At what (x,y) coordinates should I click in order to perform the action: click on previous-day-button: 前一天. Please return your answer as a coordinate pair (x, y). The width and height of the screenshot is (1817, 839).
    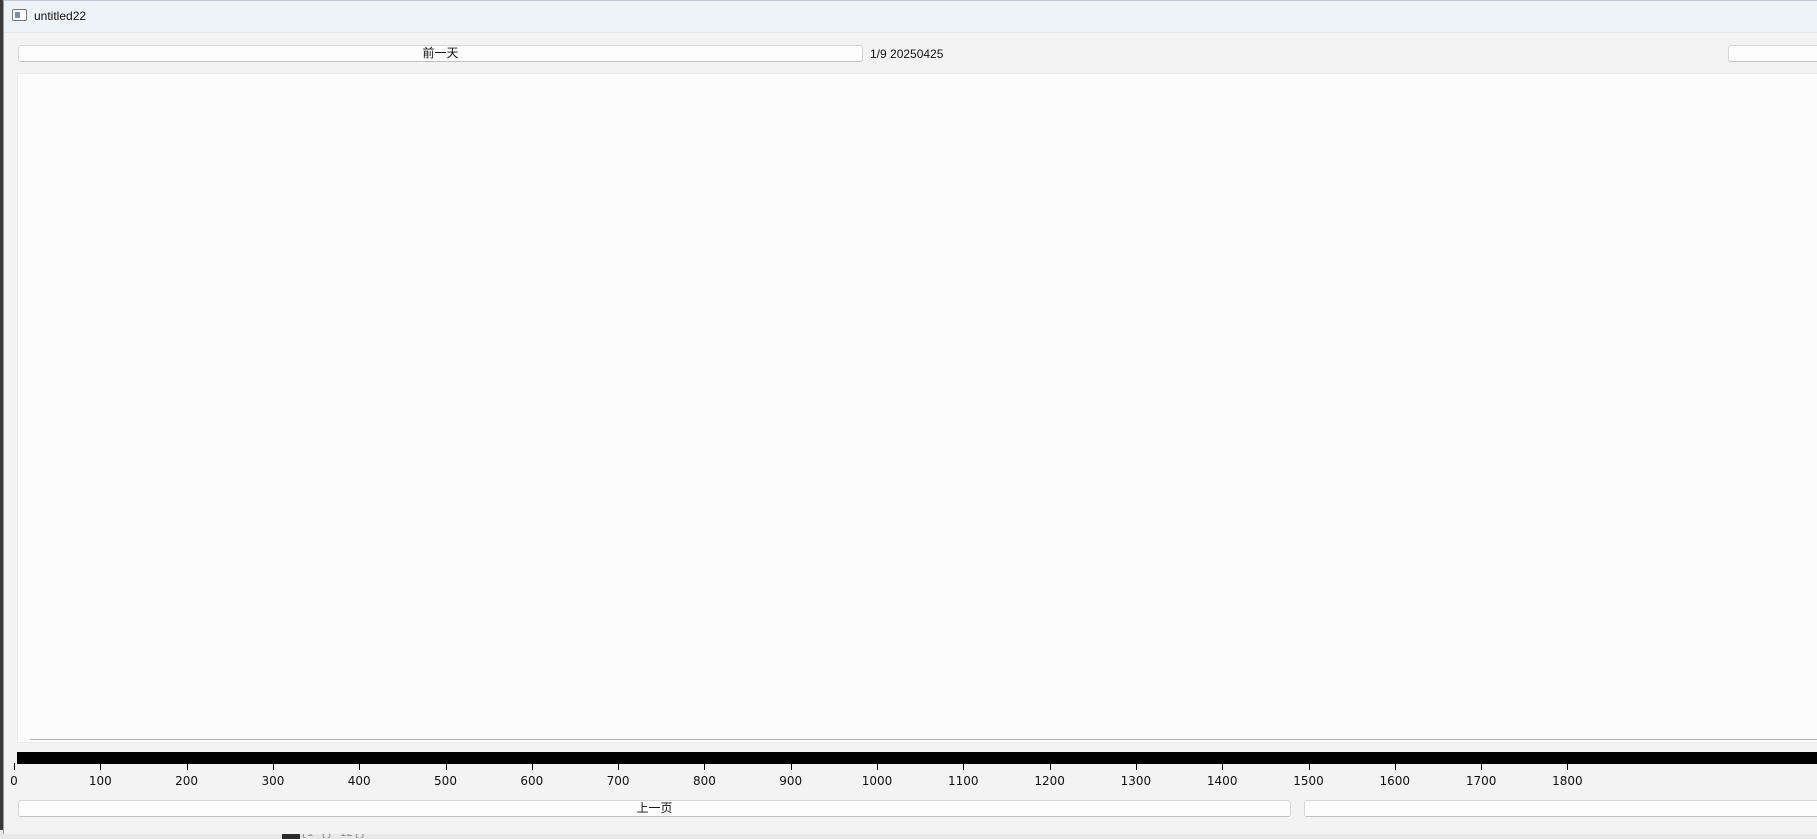
    Looking at the image, I should click on (440, 53).